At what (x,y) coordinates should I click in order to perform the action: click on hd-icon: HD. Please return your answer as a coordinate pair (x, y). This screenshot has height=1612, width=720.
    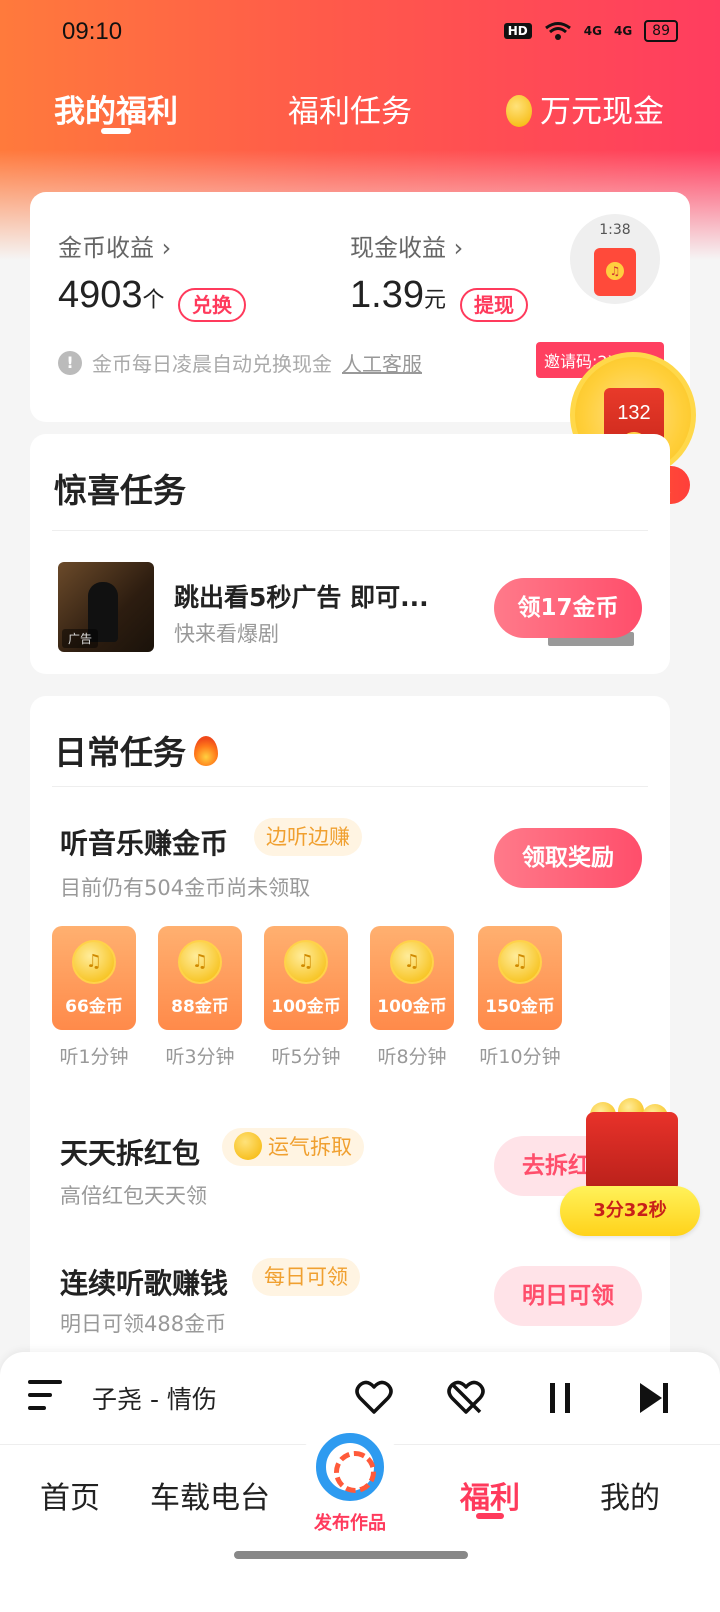
    Looking at the image, I should click on (517, 31).